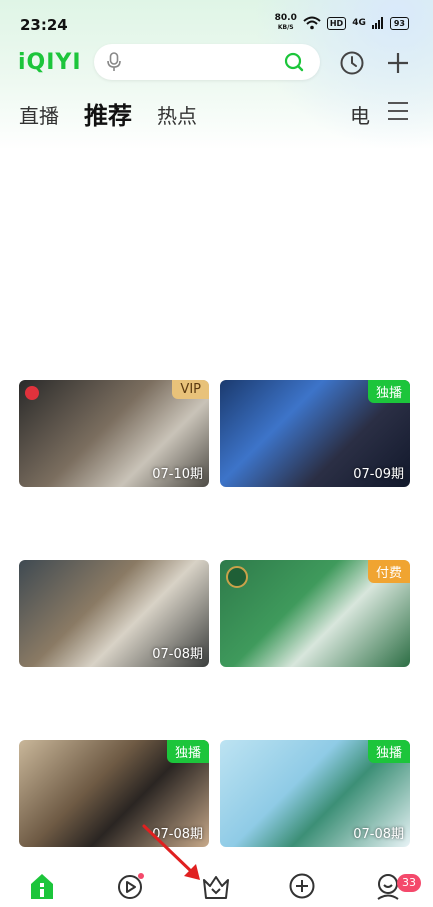  I want to click on net-speed: 80.0 KB/S, so click(286, 23).